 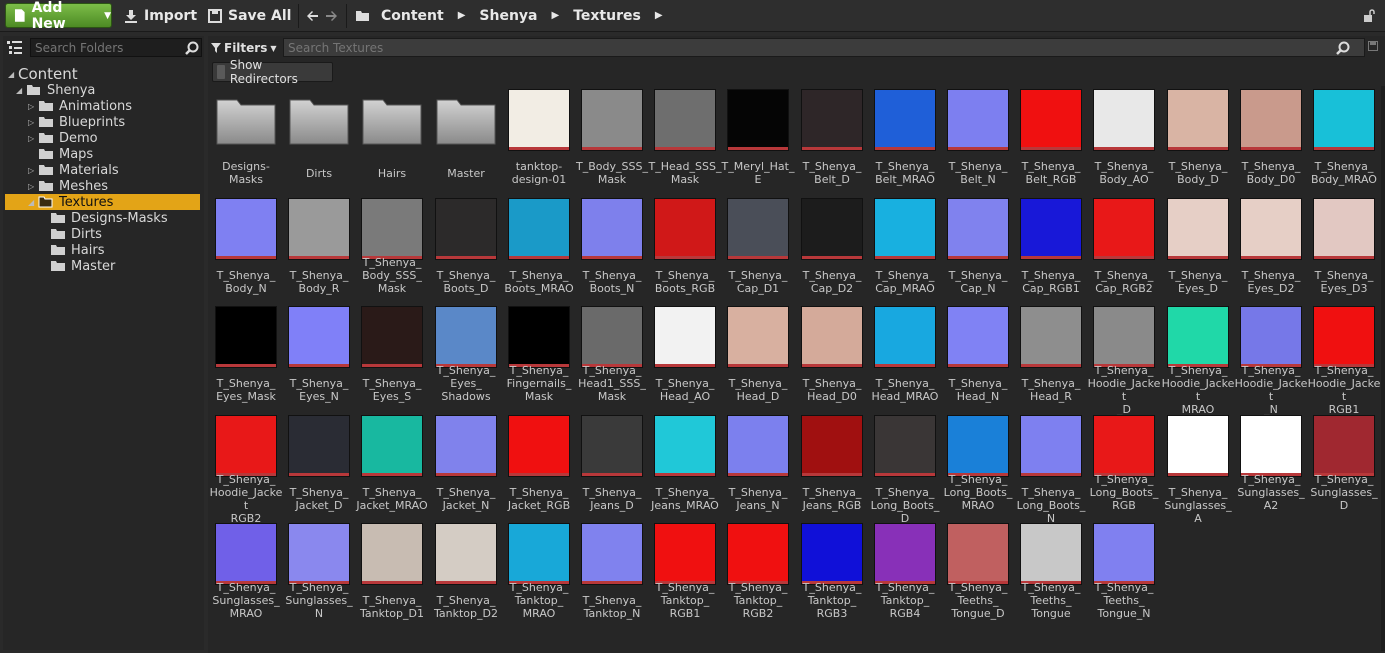 What do you see at coordinates (86, 202) in the screenshot?
I see `tree-item-label: Textures` at bounding box center [86, 202].